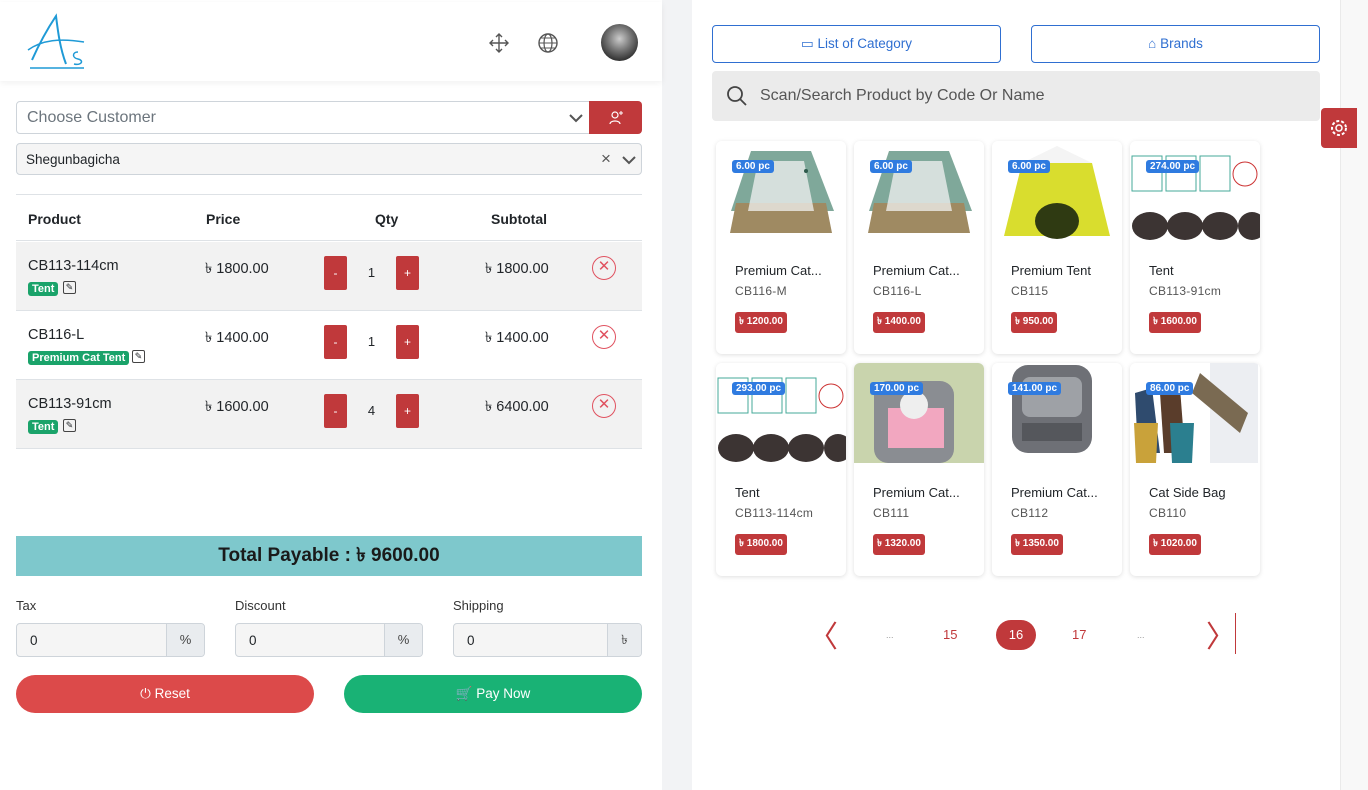 The image size is (1368, 790). What do you see at coordinates (807, 43) in the screenshot?
I see `category-icon: ▭` at bounding box center [807, 43].